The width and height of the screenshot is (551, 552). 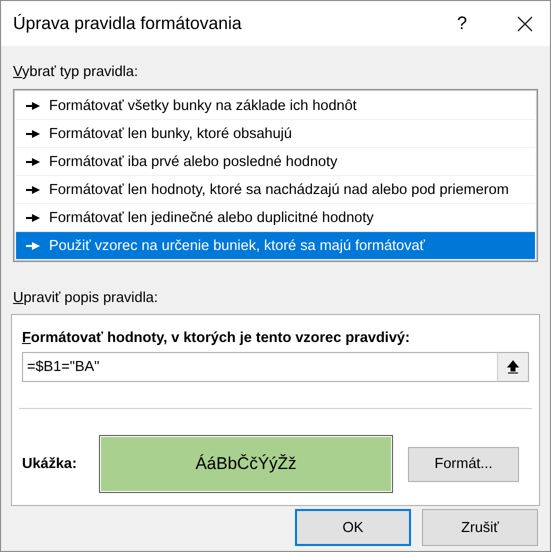 I want to click on close-icon, so click(x=525, y=24).